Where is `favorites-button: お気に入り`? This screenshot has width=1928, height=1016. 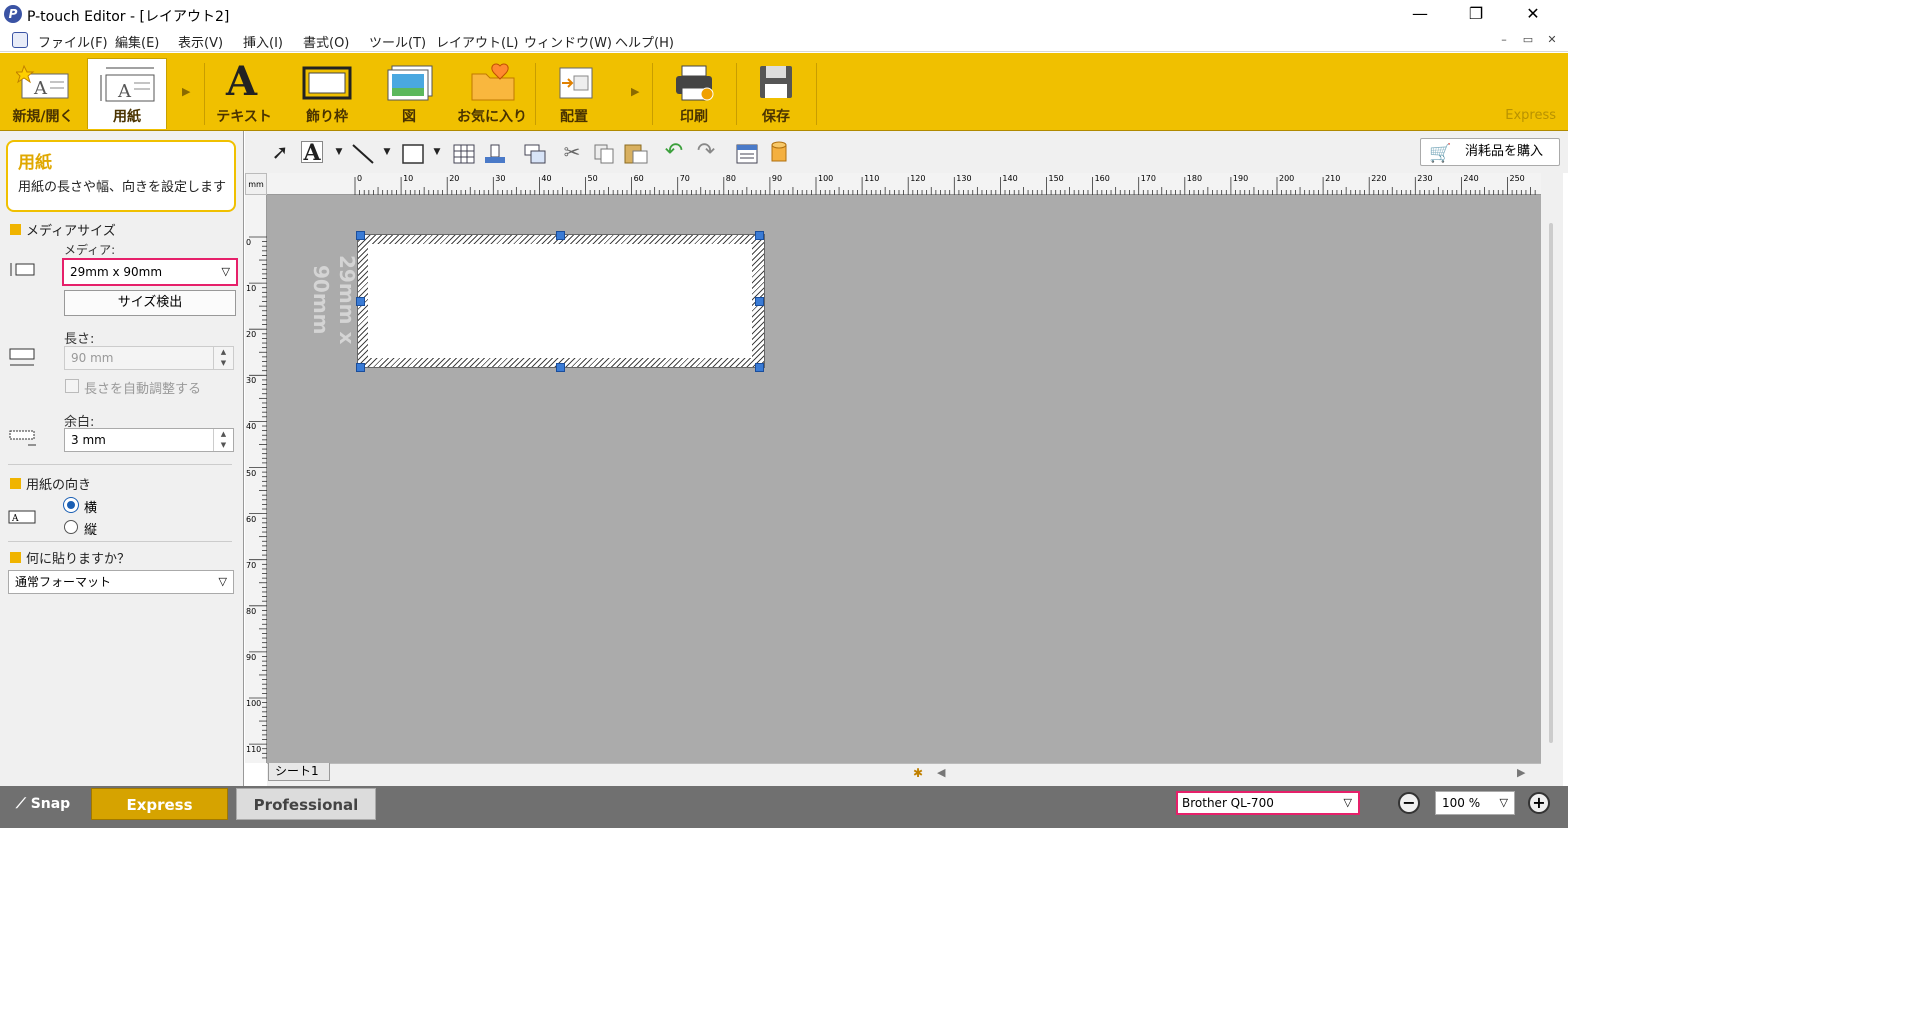 favorites-button: お気に入り is located at coordinates (492, 93).